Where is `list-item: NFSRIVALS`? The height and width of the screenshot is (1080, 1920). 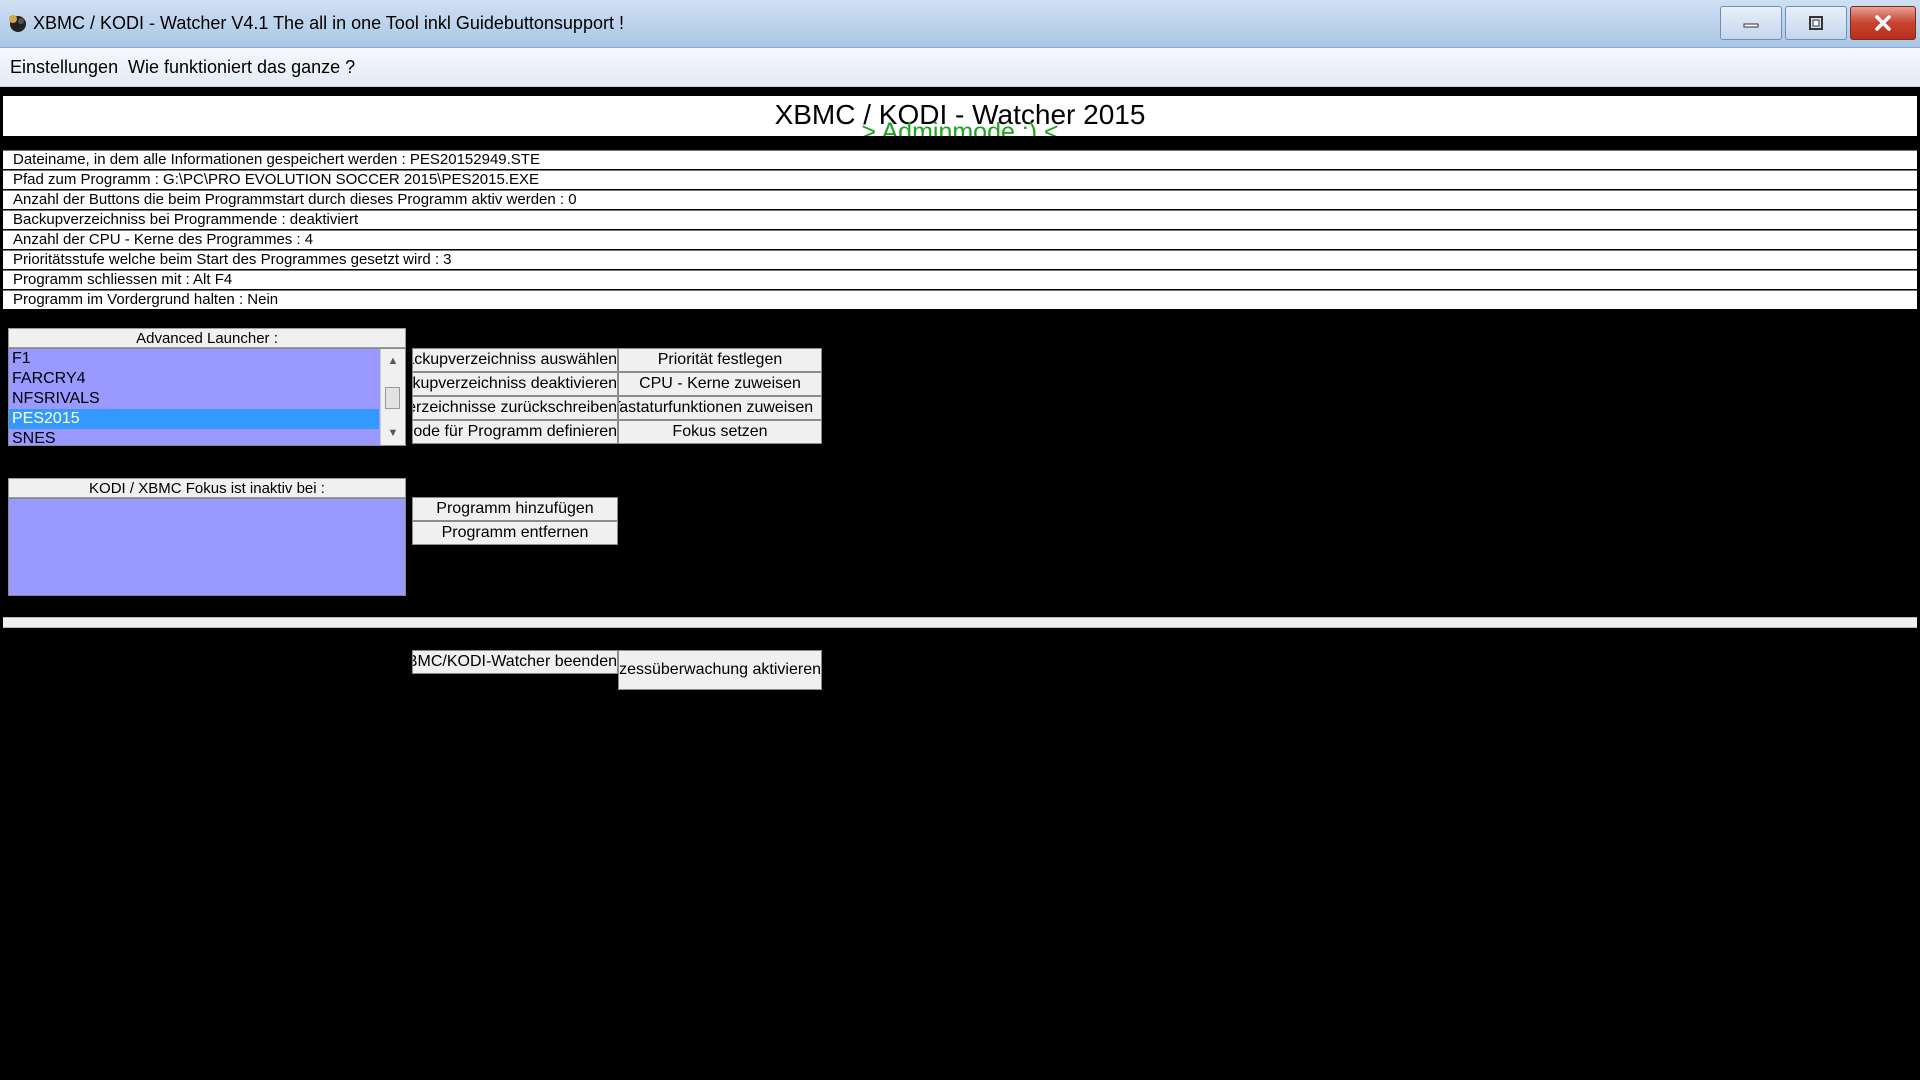 list-item: NFSRIVALS is located at coordinates (207, 399).